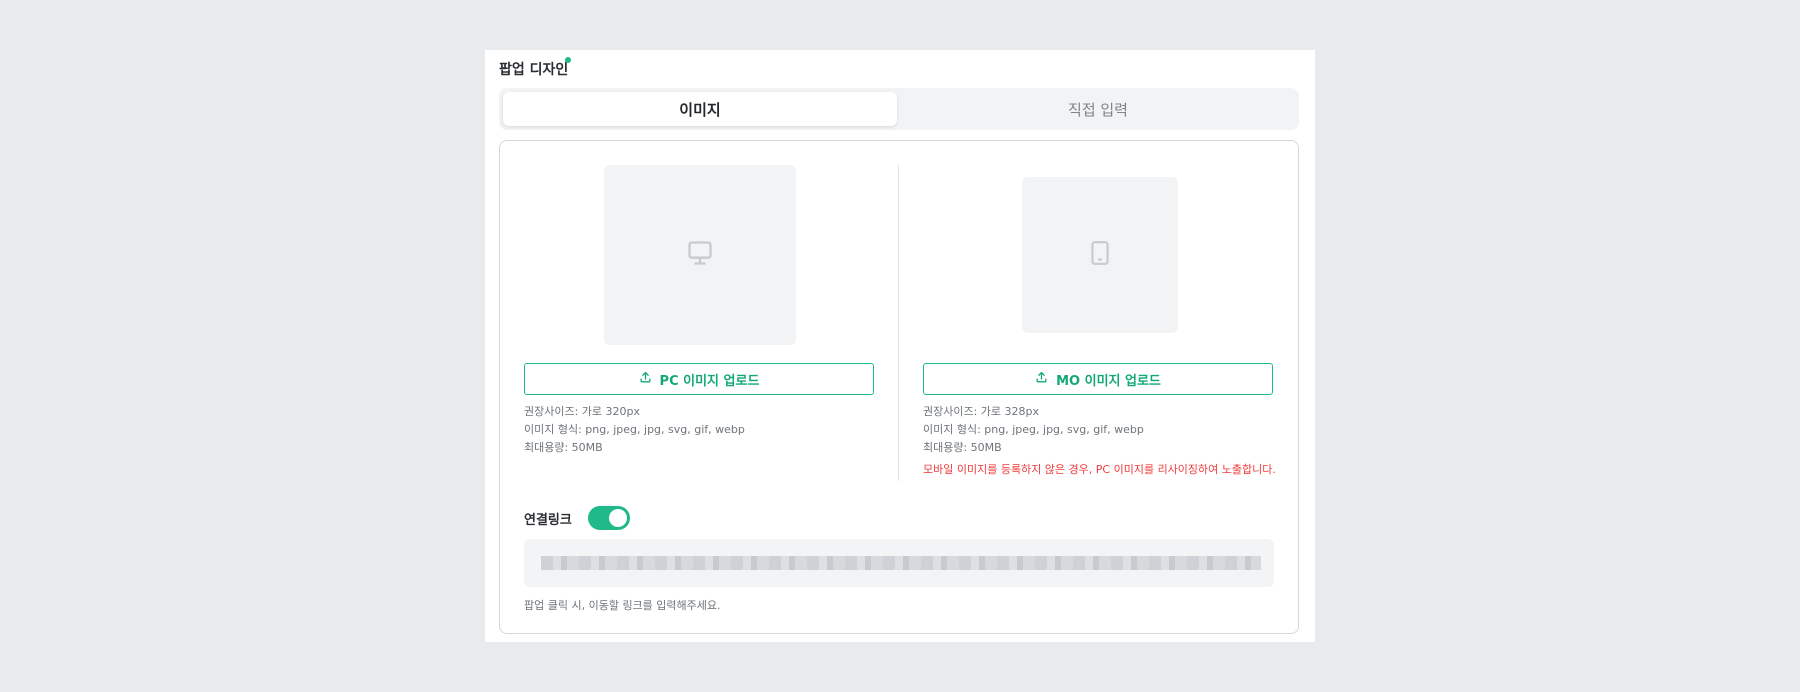 The width and height of the screenshot is (1800, 692). Describe the element at coordinates (1033, 429) in the screenshot. I see `mo-image-formats: 이미지 형식: png, jpeg, jpg, svg, gif, webp` at that location.